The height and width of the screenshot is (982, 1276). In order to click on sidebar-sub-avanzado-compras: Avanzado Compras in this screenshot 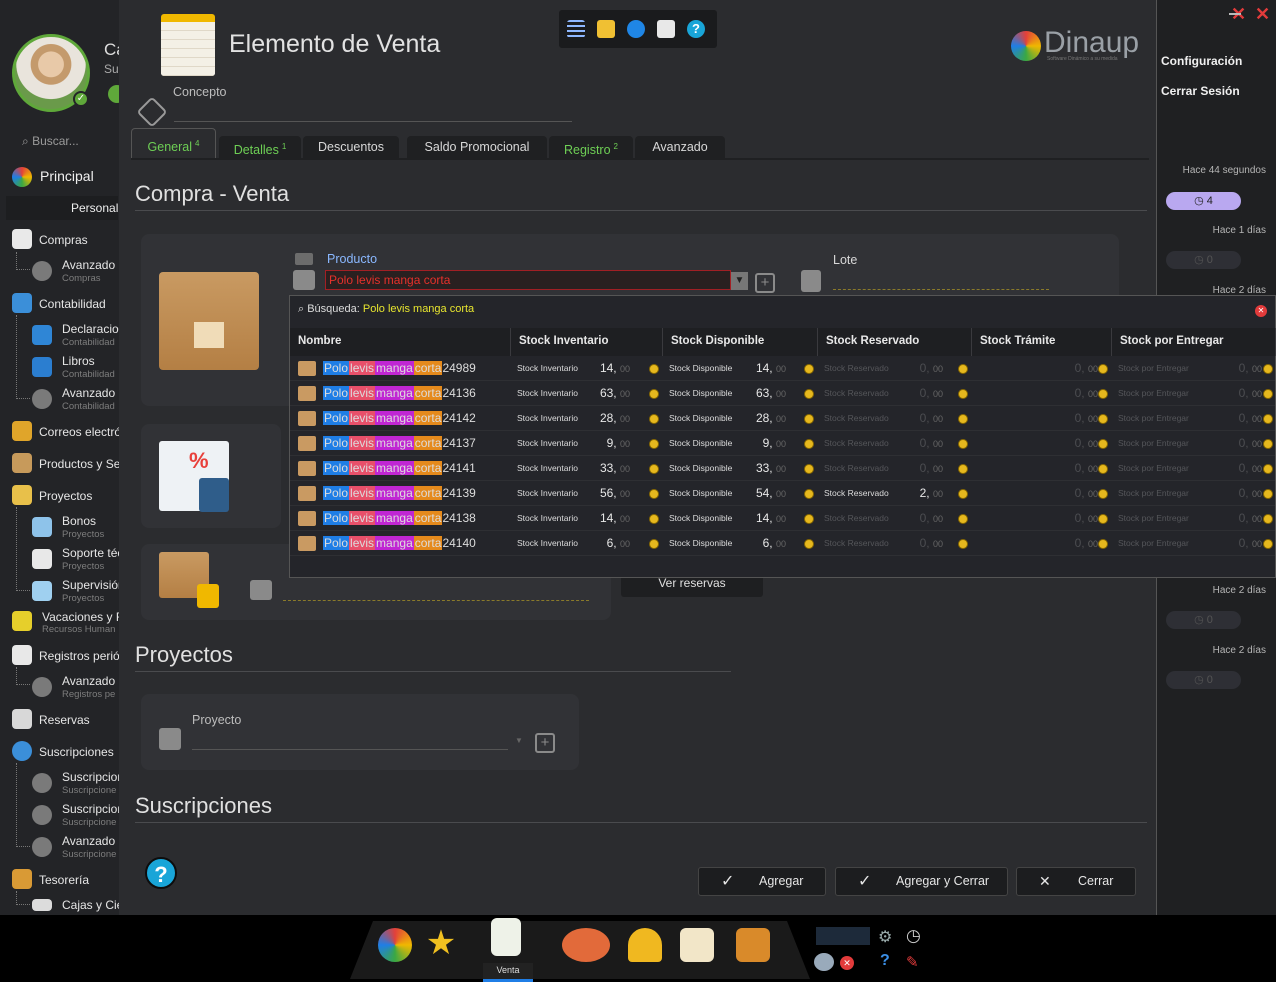, I will do `click(88, 271)`.